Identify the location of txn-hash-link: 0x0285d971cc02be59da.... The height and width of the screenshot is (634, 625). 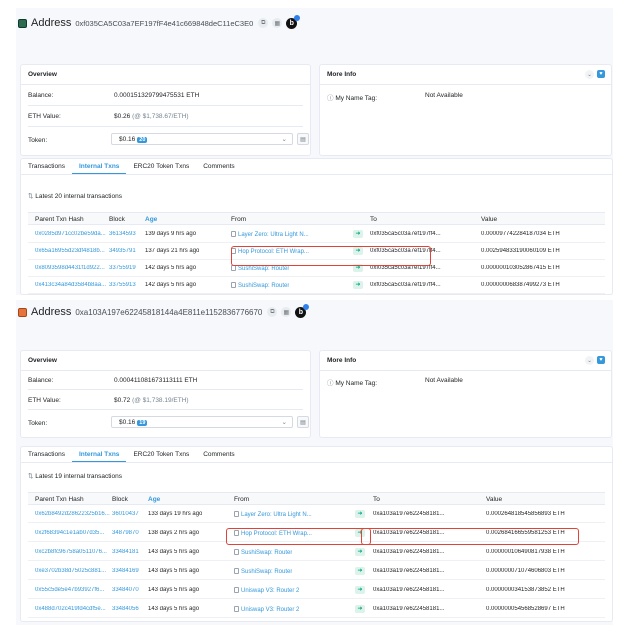
(71, 234).